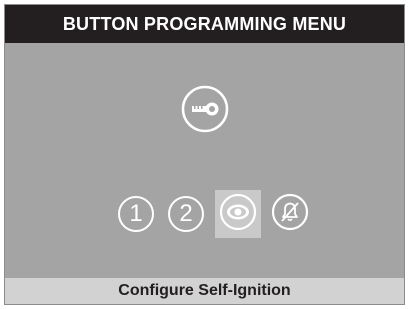 The width and height of the screenshot is (409, 309). I want to click on bell-off-icon, so click(290, 214).